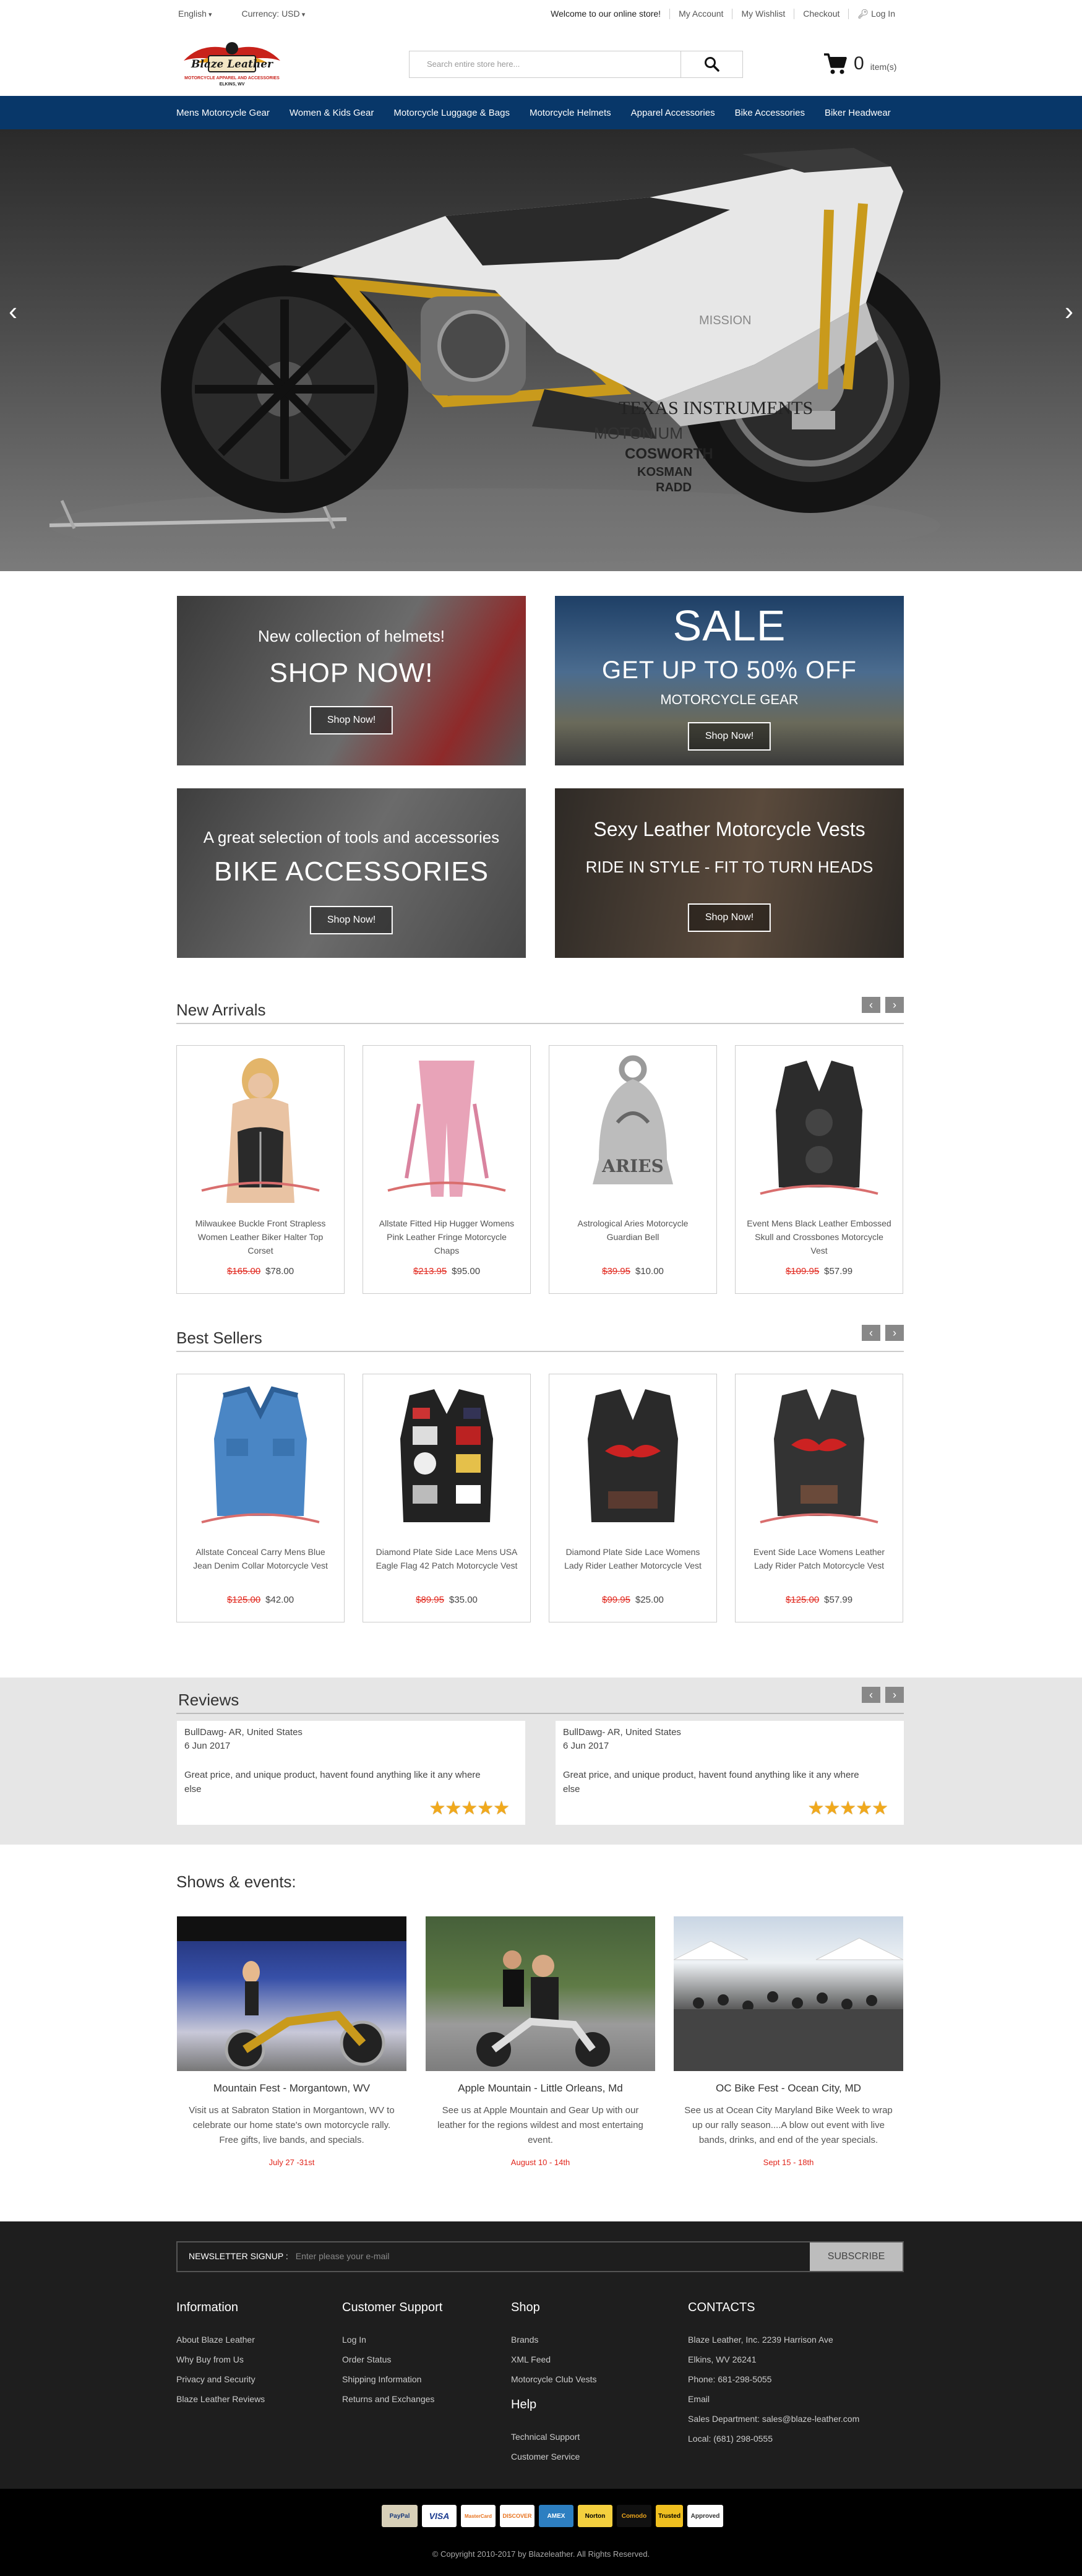  Describe the element at coordinates (540, 1338) in the screenshot. I see `best-sellers-header: Best Sellers ‹ ›` at that location.